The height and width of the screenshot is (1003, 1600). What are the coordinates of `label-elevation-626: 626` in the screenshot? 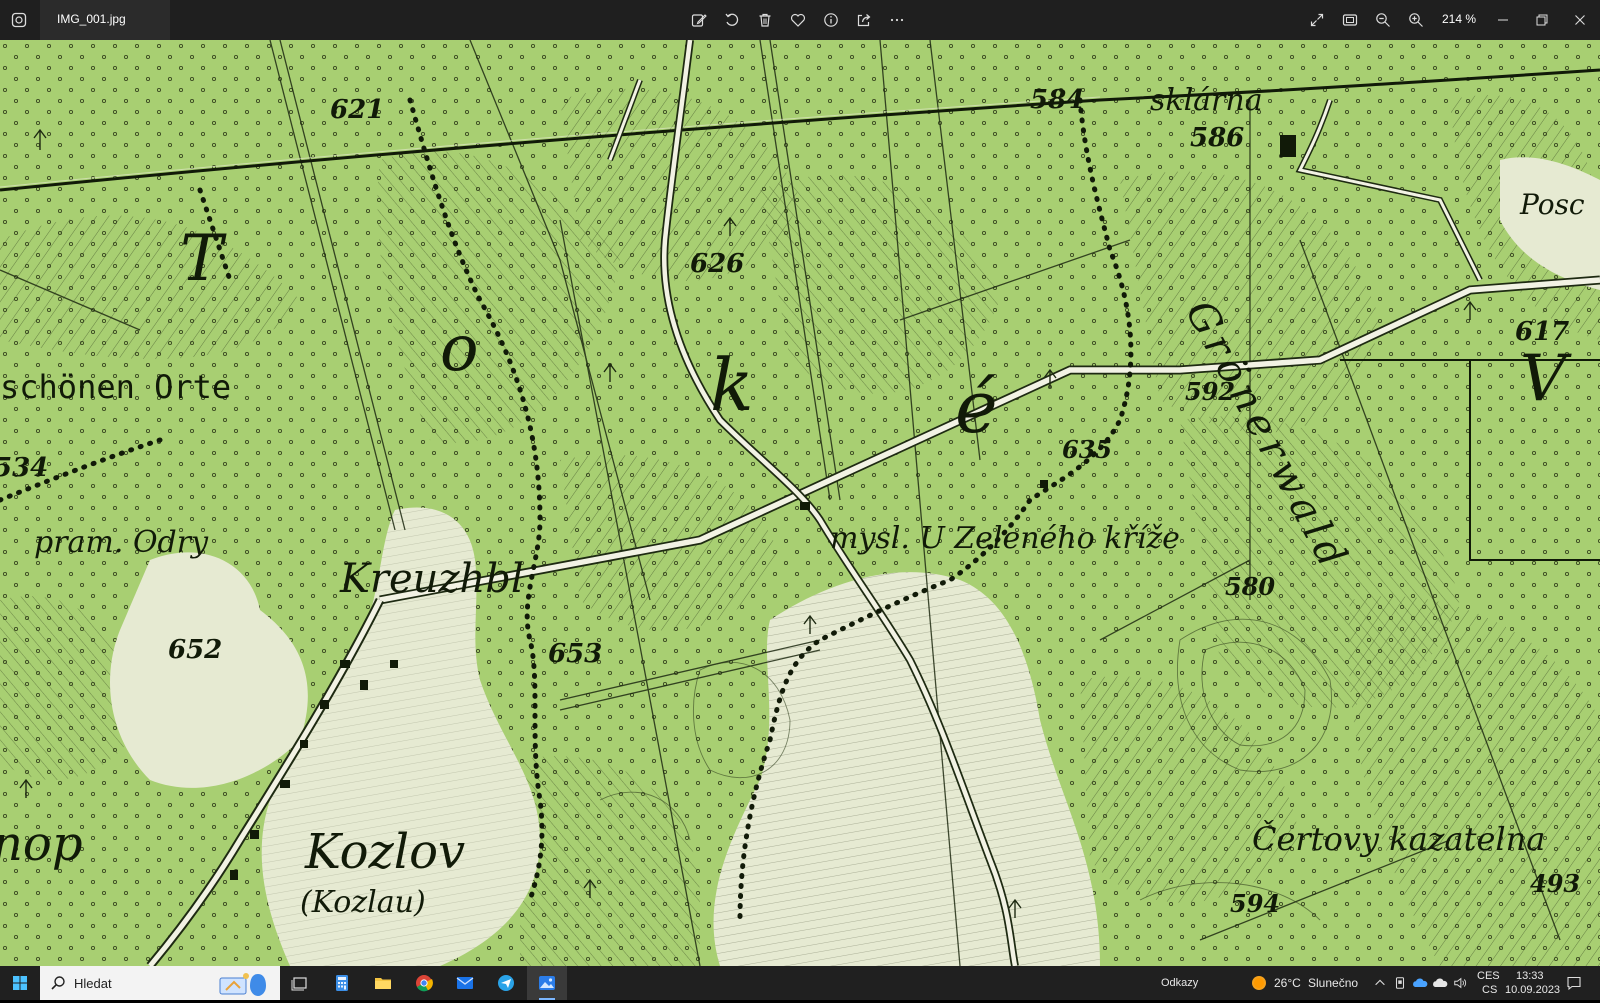 It's located at (717, 264).